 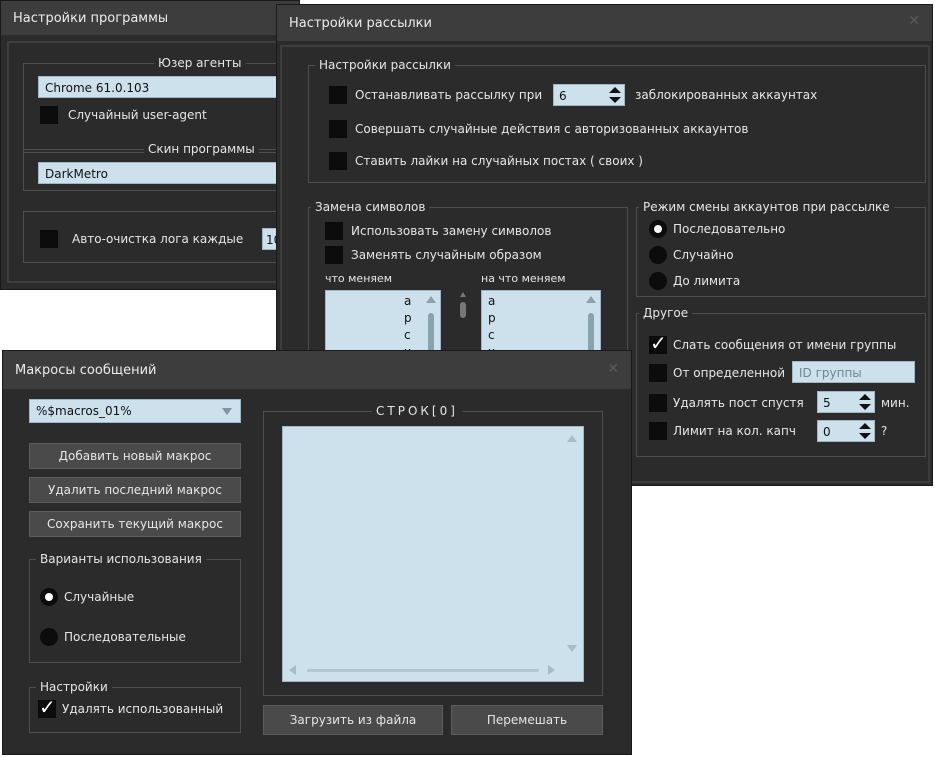 What do you see at coordinates (125, 637) in the screenshot?
I see `usage-sequential-label: Последовательные` at bounding box center [125, 637].